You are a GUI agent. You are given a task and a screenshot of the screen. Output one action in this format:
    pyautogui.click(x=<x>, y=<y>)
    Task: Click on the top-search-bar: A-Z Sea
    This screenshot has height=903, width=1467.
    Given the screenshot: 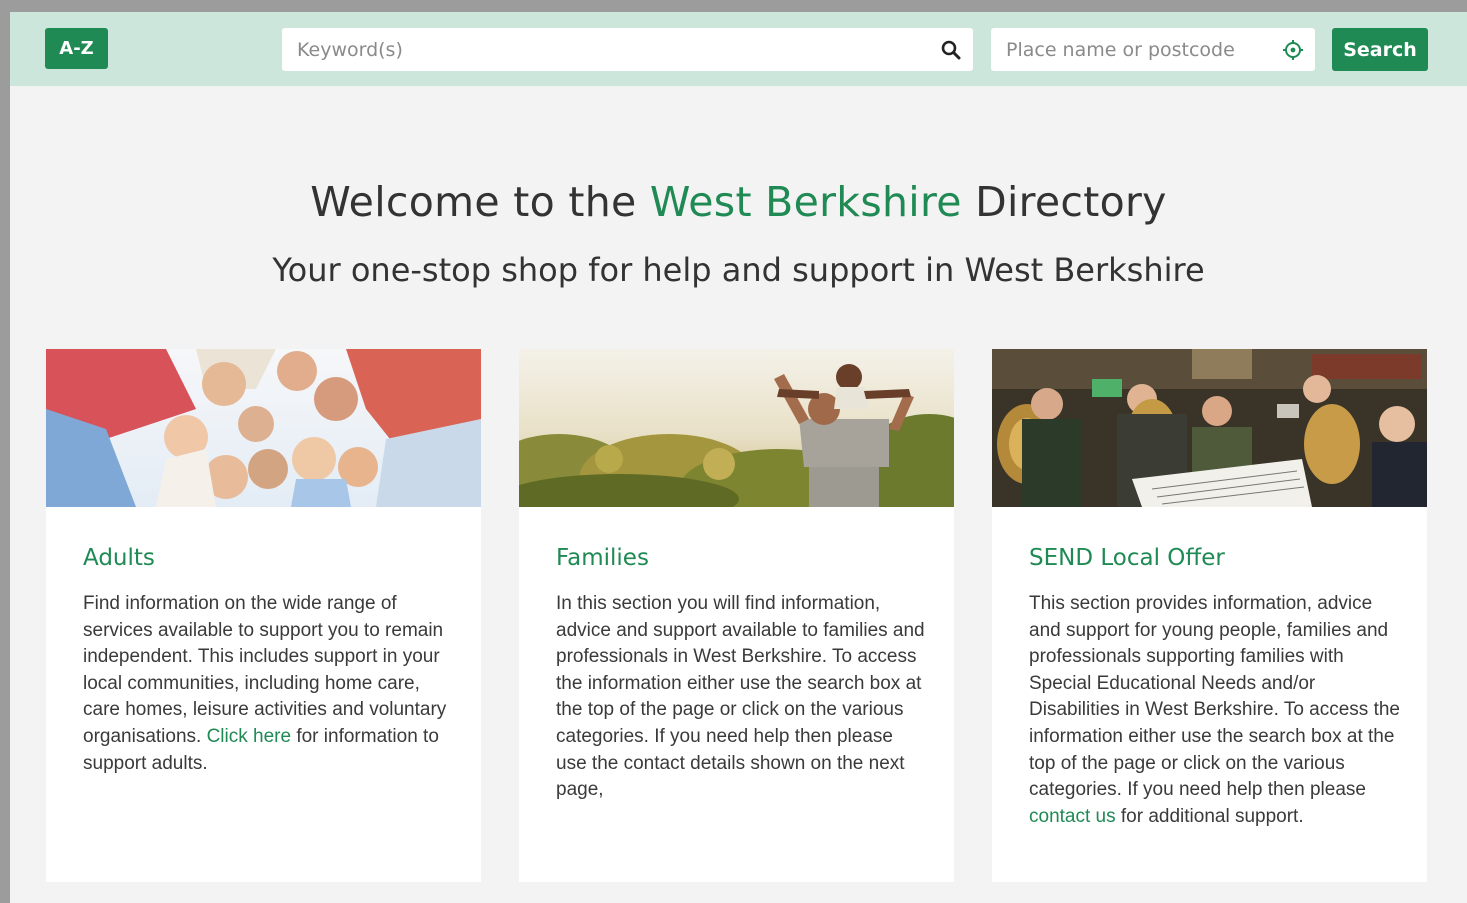 What is the action you would take?
    pyautogui.click(x=738, y=49)
    